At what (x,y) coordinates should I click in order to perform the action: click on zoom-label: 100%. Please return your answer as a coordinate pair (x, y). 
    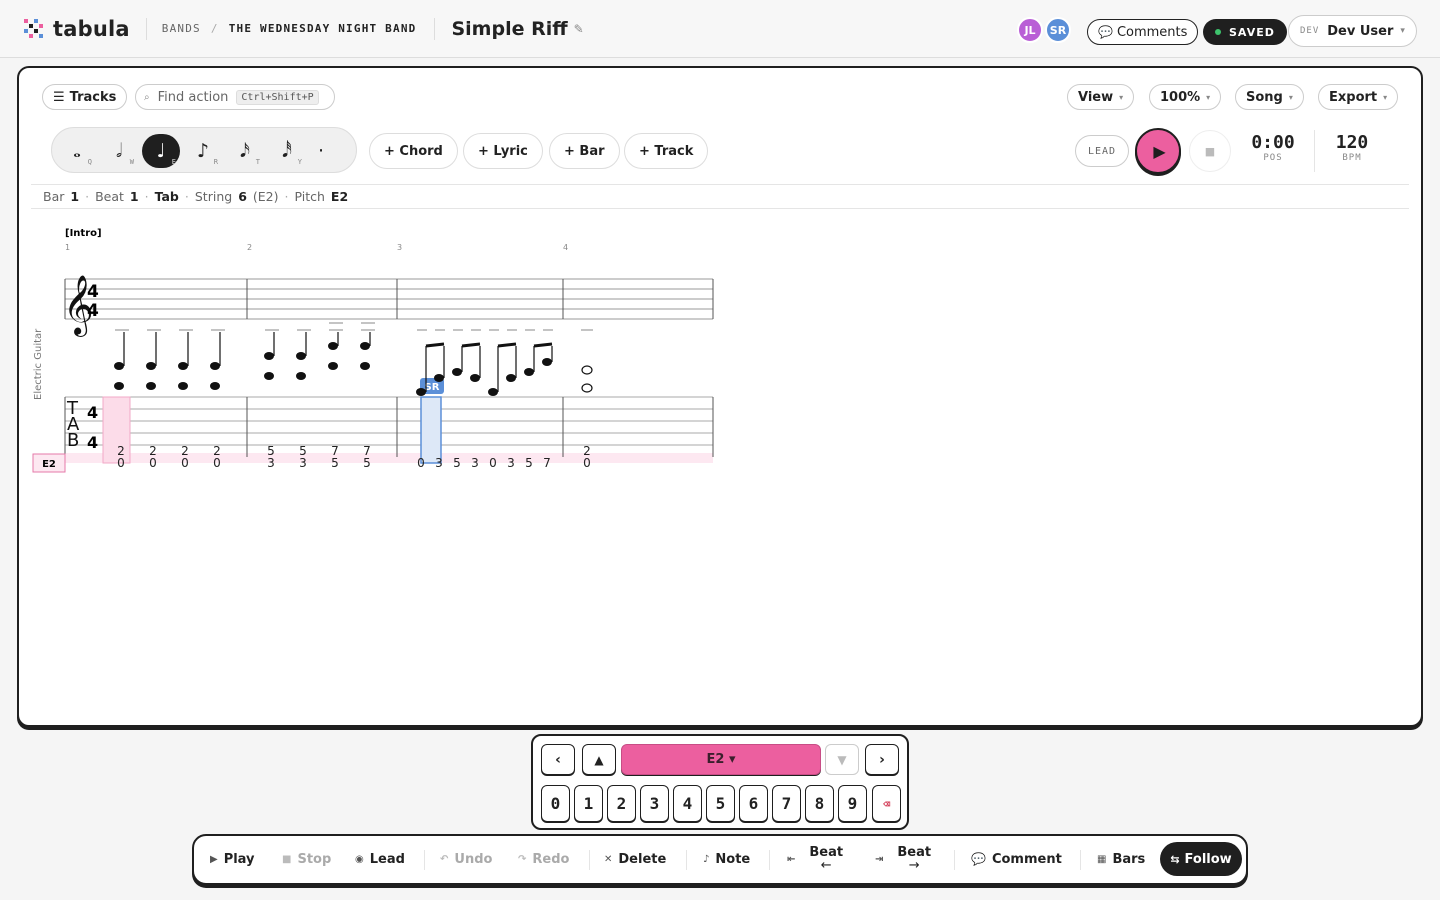
    Looking at the image, I should click on (1180, 97).